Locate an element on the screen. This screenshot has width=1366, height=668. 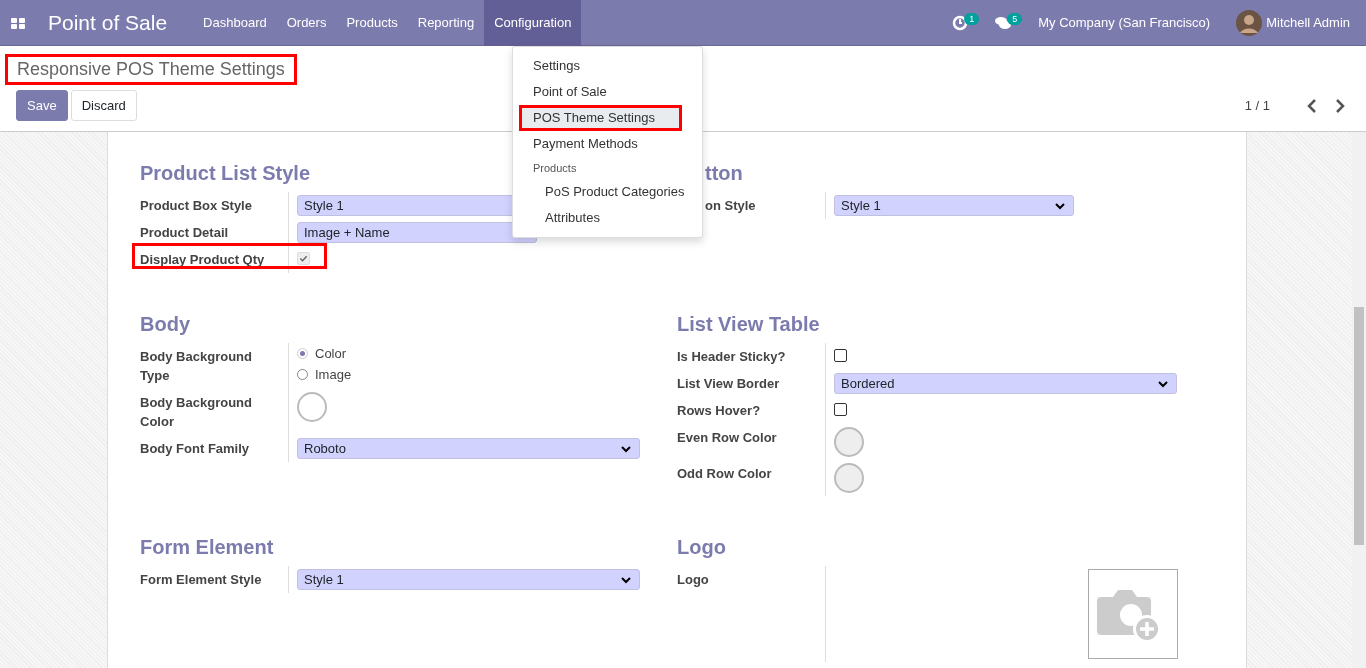
page-title: Responsive POS Theme Settings is located at coordinates (151, 69).